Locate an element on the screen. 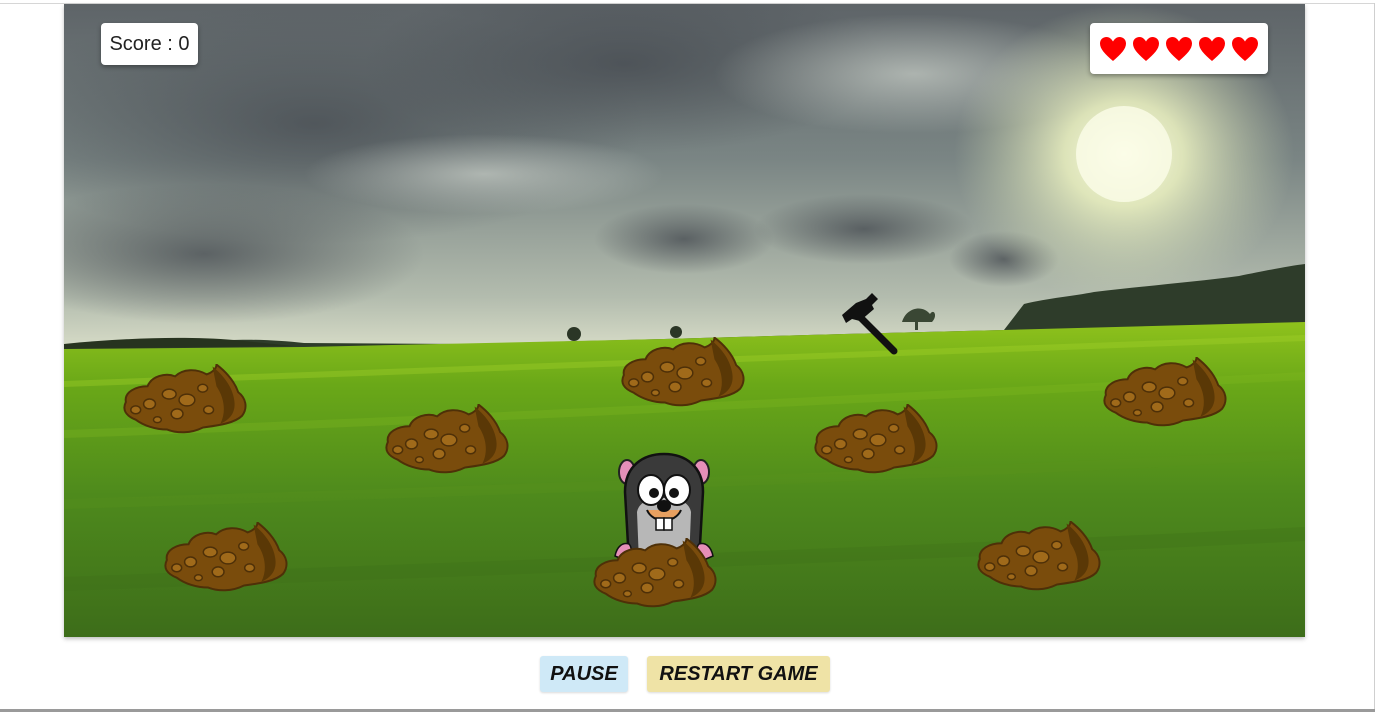  restart-game-button: RESTART GAME is located at coordinates (738, 674).